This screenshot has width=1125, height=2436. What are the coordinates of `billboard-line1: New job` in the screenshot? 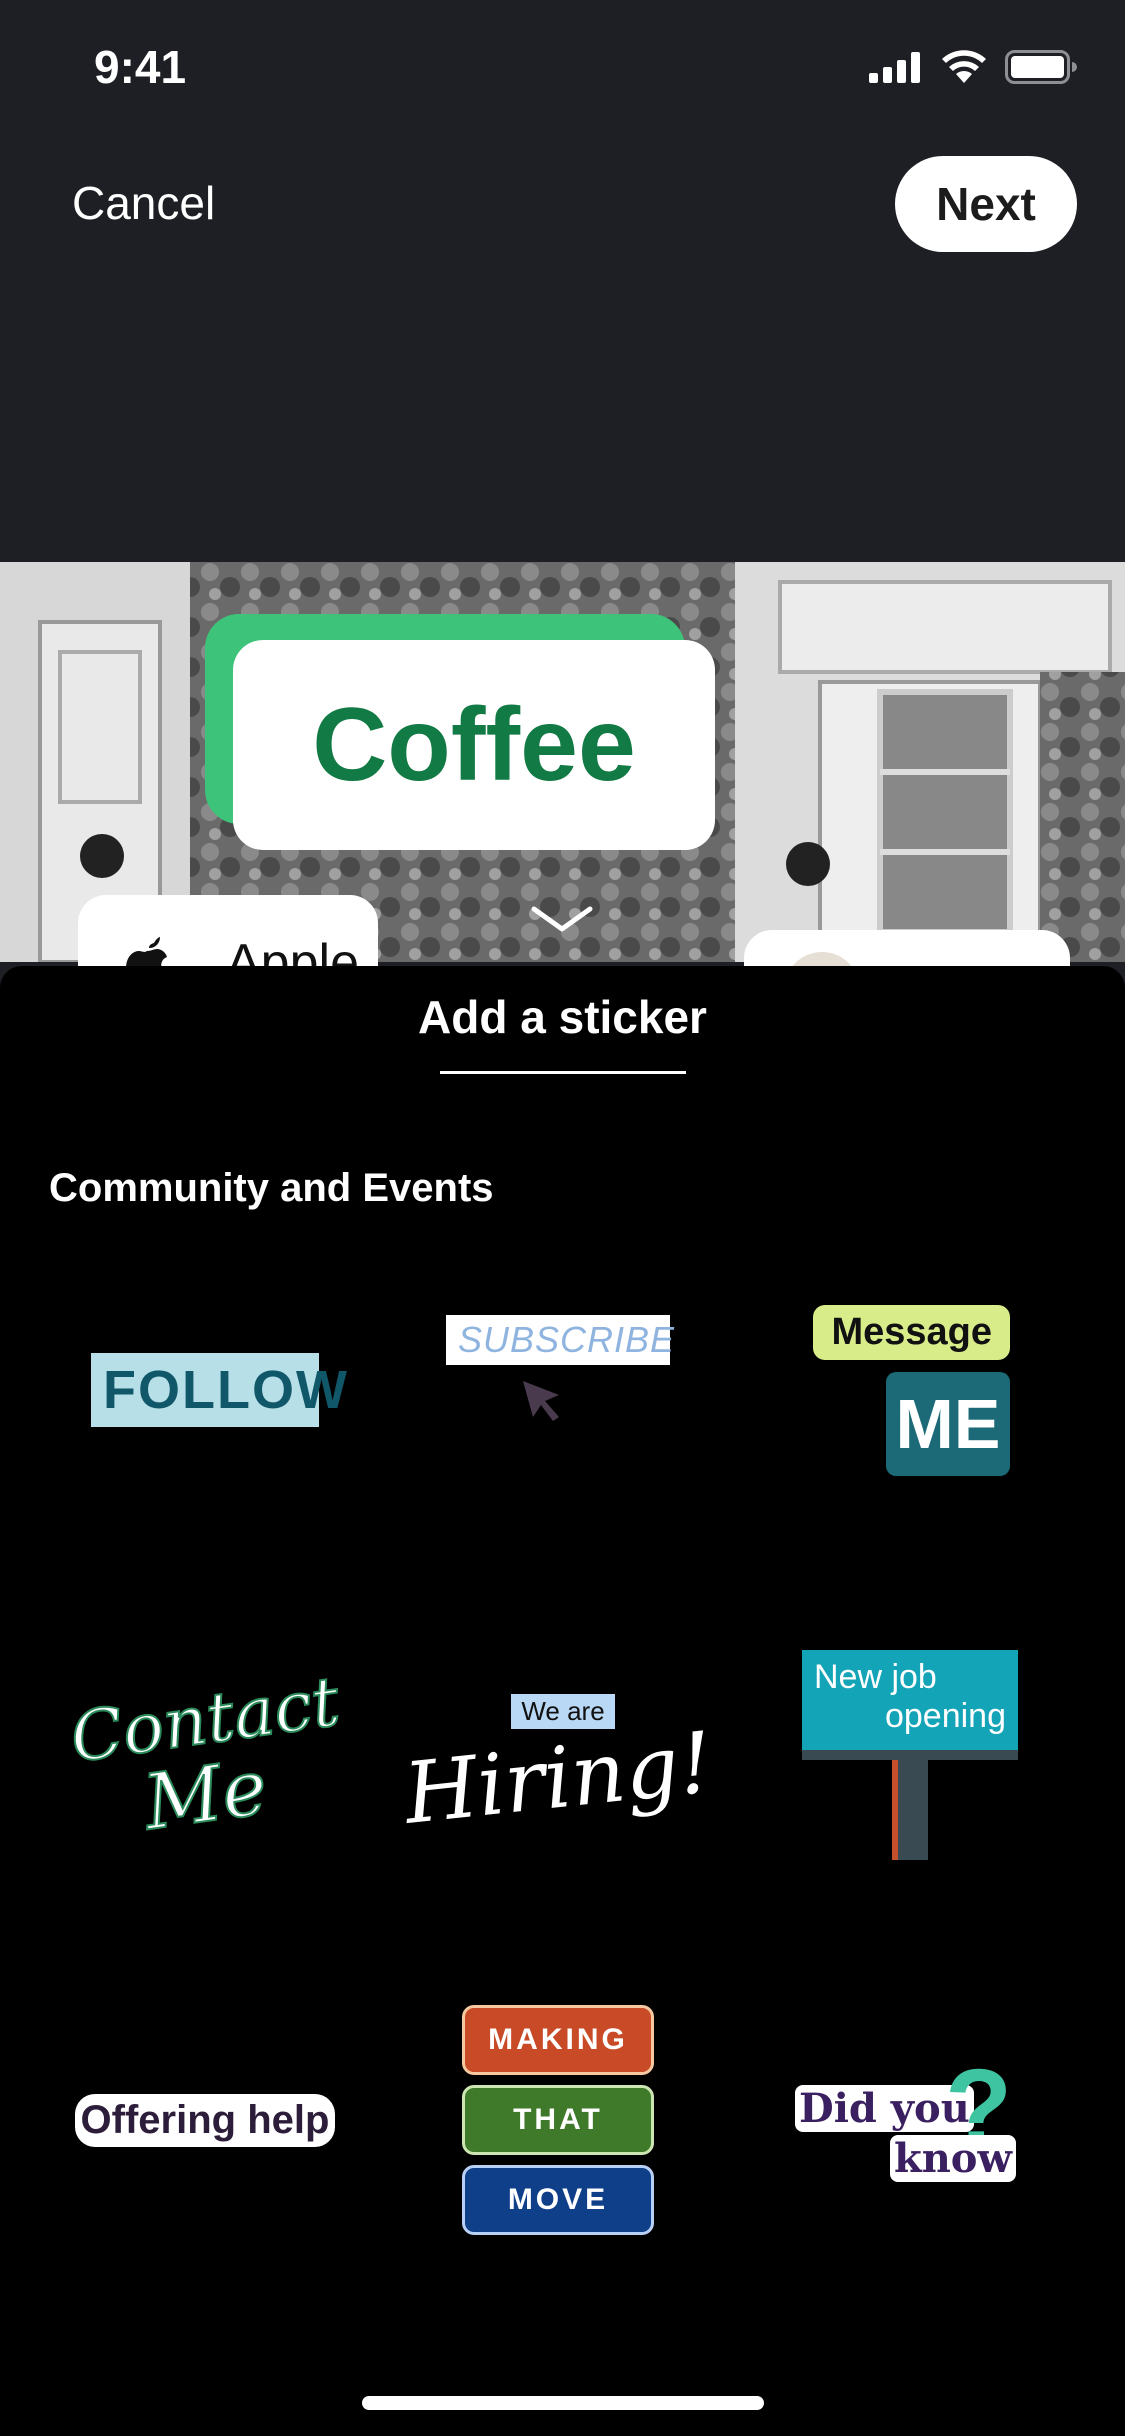 It's located at (875, 1677).